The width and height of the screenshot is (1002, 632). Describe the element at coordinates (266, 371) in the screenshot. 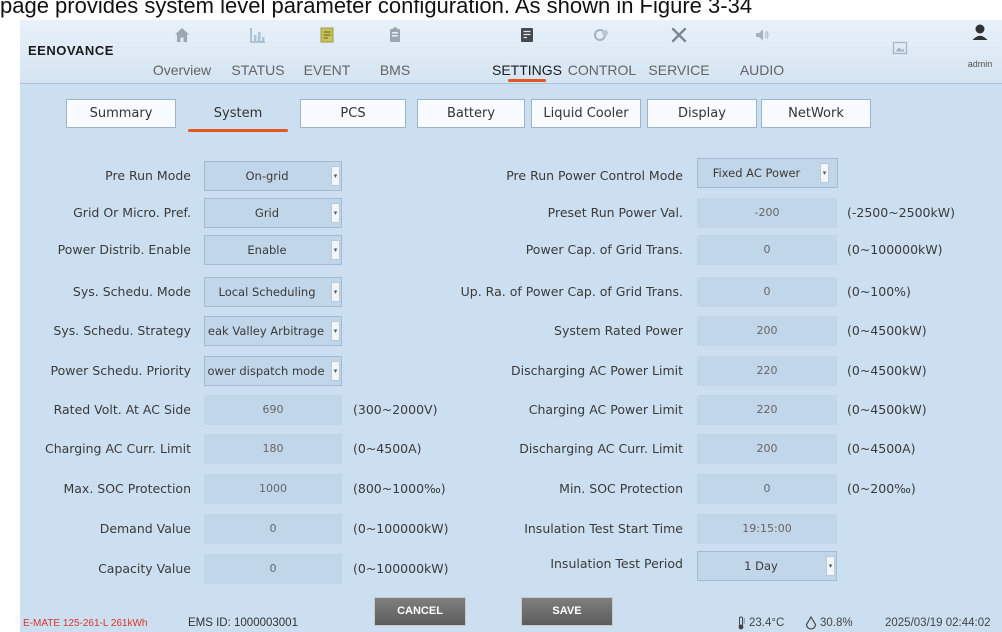

I see `select-value: ower dispatch mode` at that location.